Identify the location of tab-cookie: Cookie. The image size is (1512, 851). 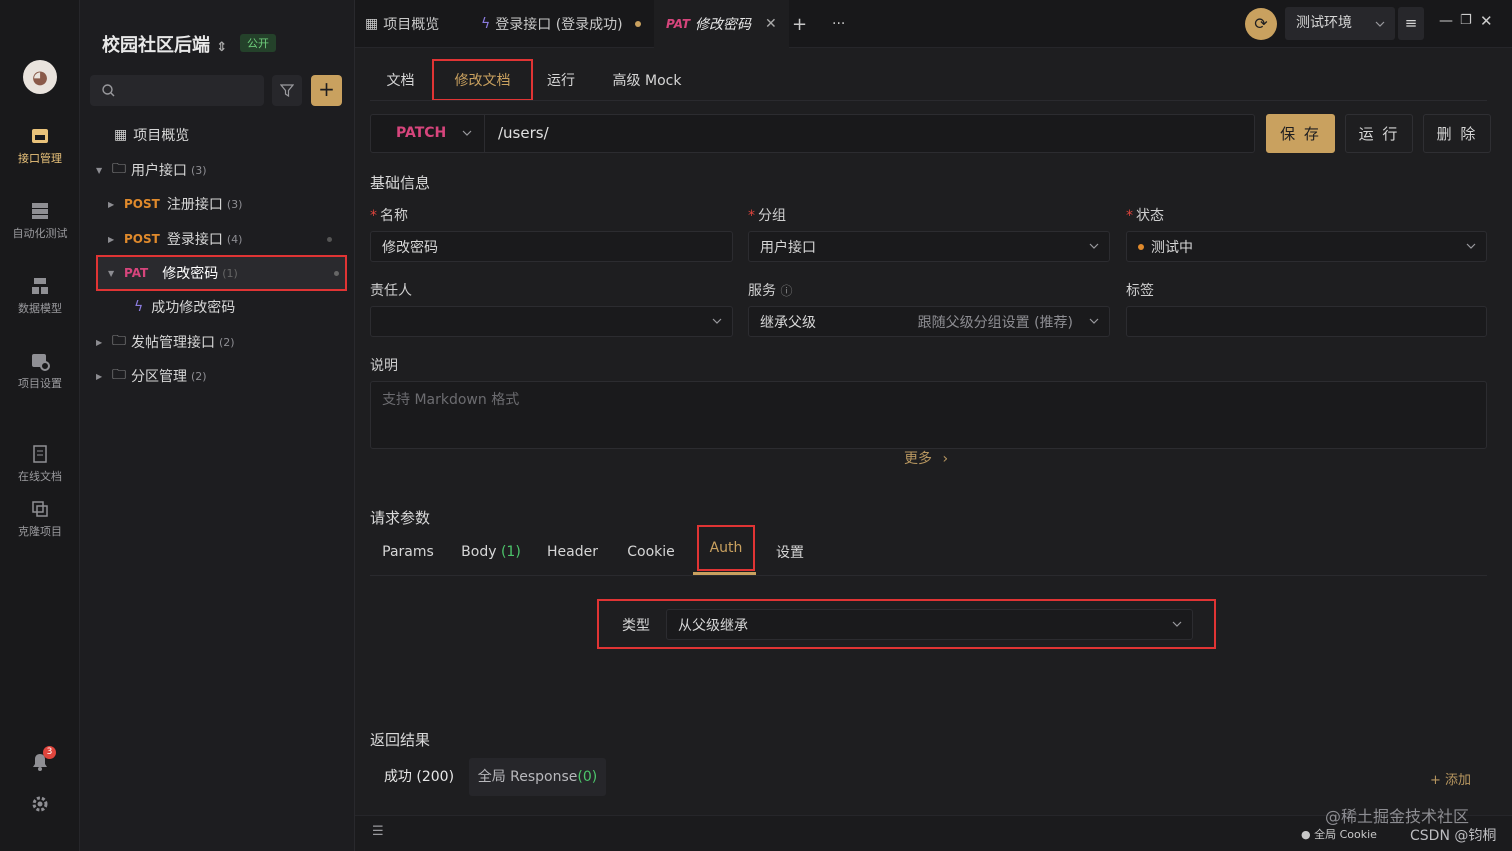
(651, 552).